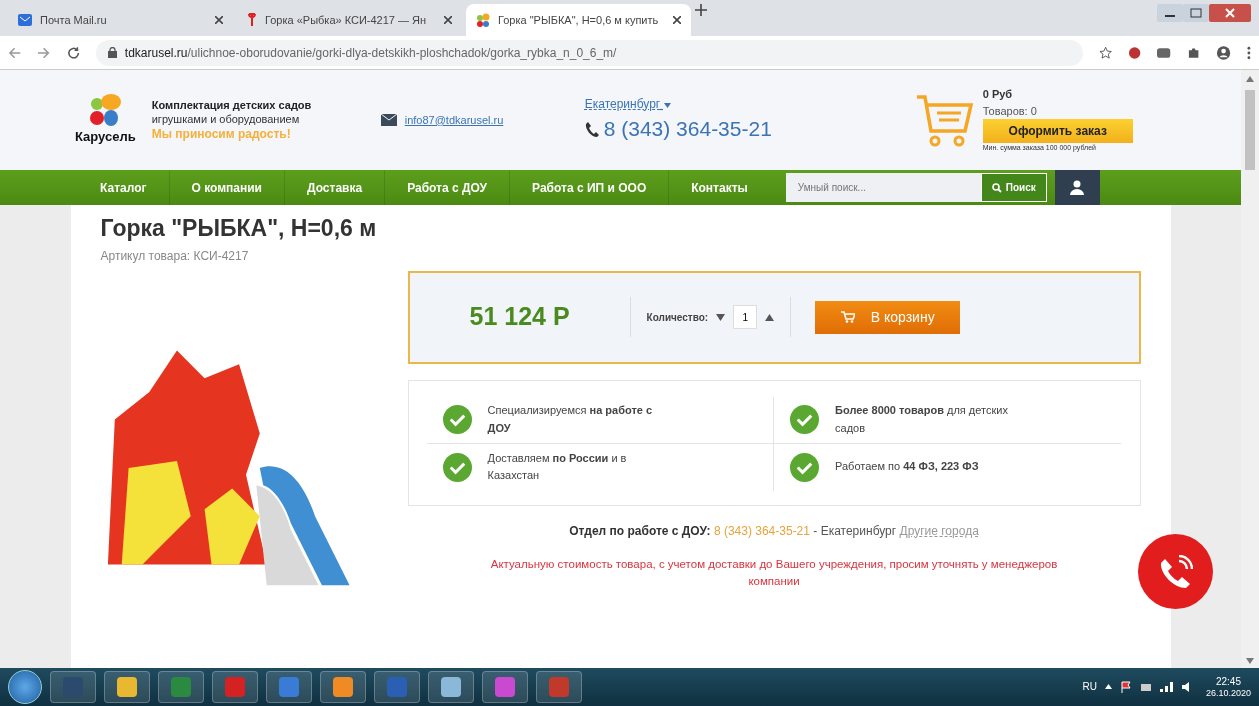  What do you see at coordinates (1108, 687) in the screenshot?
I see `tray-arrow-icon` at bounding box center [1108, 687].